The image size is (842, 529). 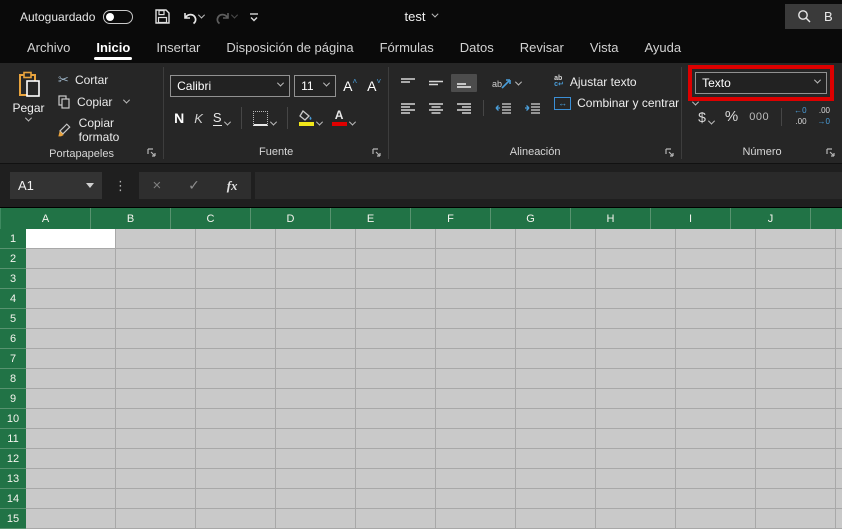 What do you see at coordinates (839, 259) in the screenshot?
I see `cell-K2` at bounding box center [839, 259].